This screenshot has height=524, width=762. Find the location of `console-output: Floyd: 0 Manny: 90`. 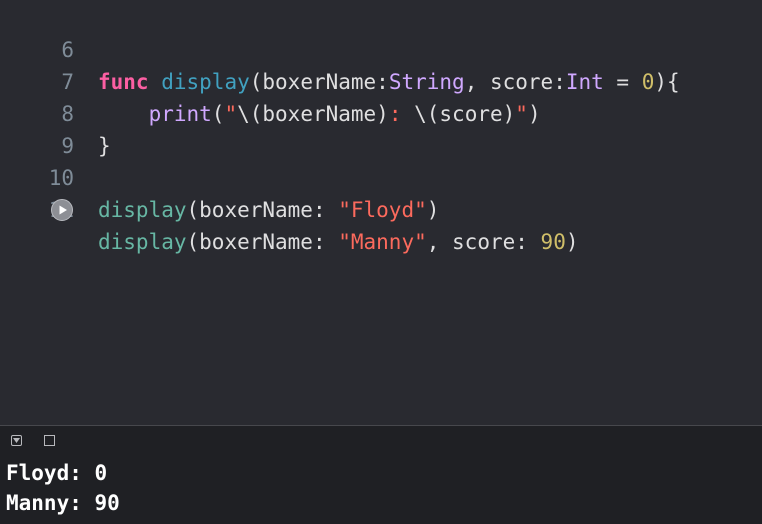

console-output: Floyd: 0 Manny: 90 is located at coordinates (381, 490).